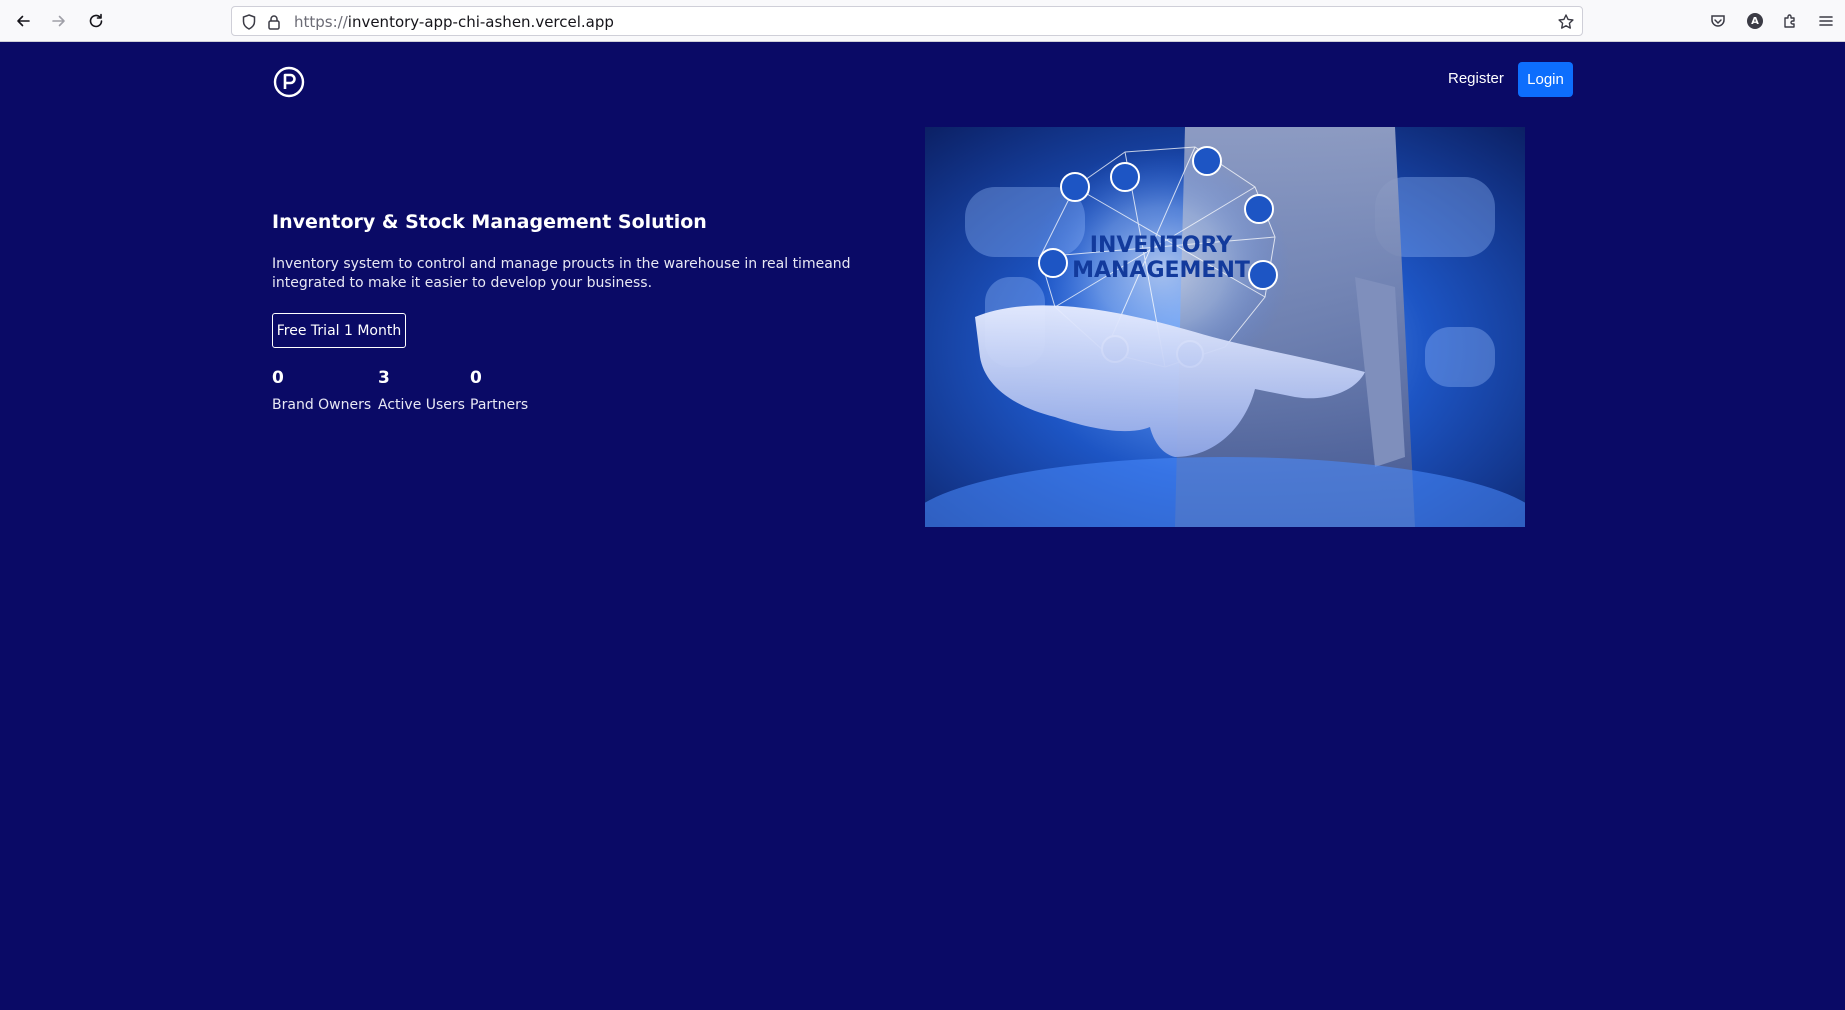 The image size is (1845, 1010). Describe the element at coordinates (499, 390) in the screenshot. I see `stat-partners: 0 Partners` at that location.